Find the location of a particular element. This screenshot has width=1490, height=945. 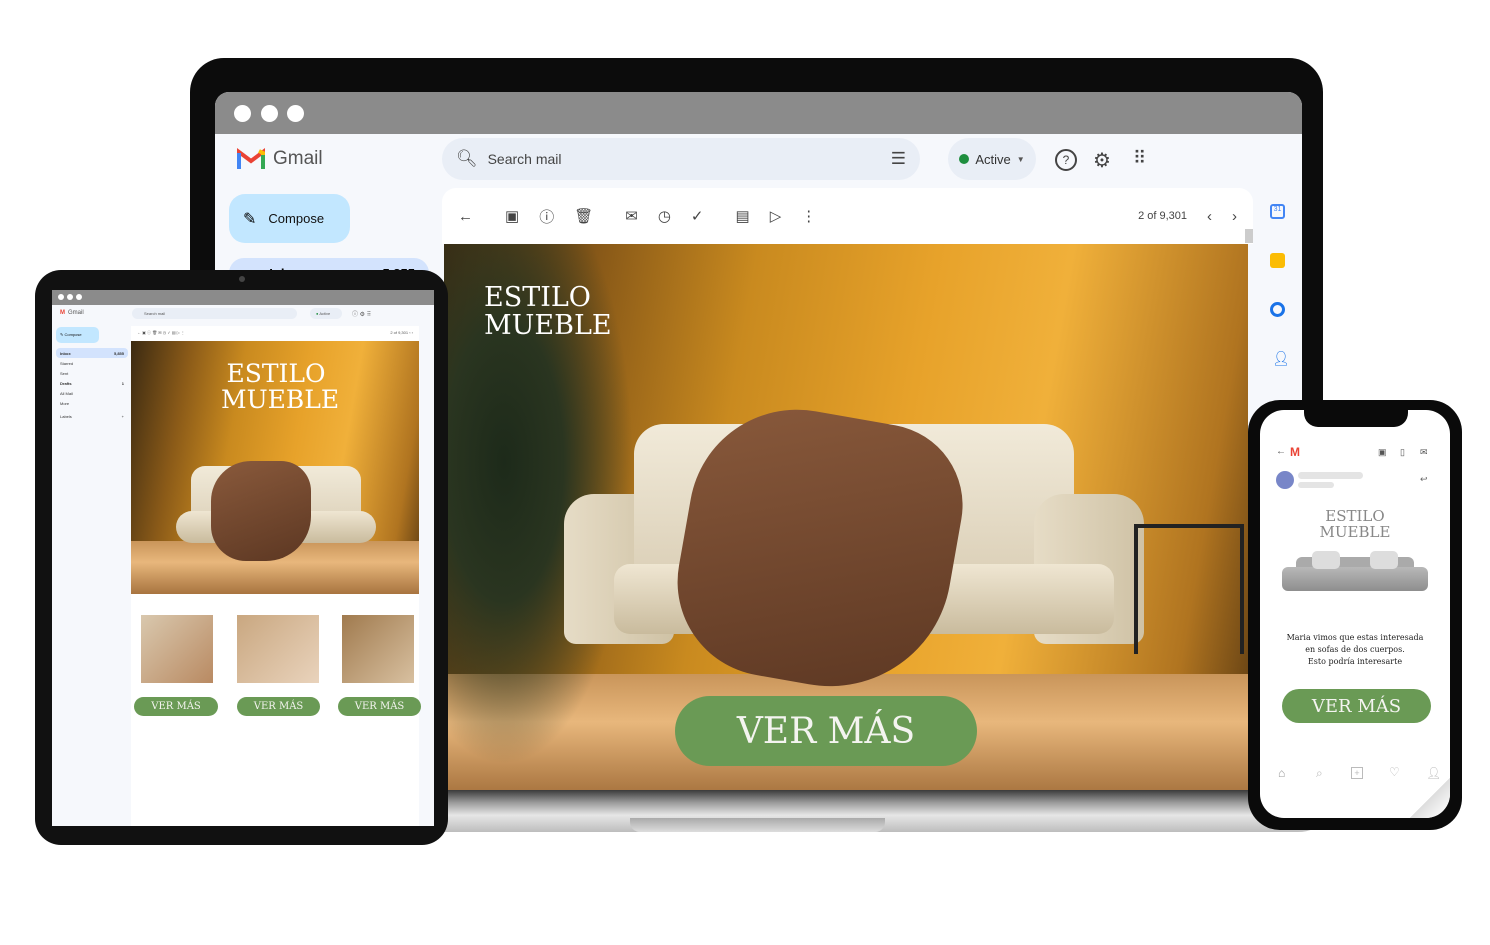

tablet-email-hero-image: ESTILO MUEBLE is located at coordinates (275, 467).